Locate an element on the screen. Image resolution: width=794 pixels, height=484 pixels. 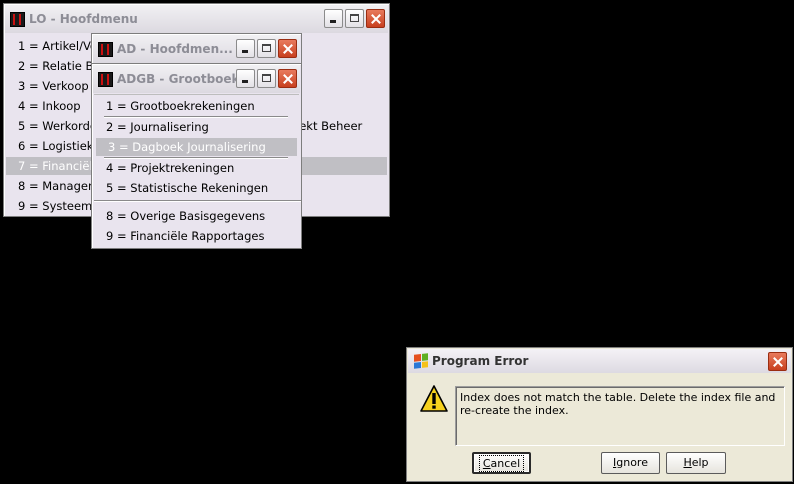
menu-item-grootboekrekeningen: 1 = Grootboekrekeningen is located at coordinates (196, 106).